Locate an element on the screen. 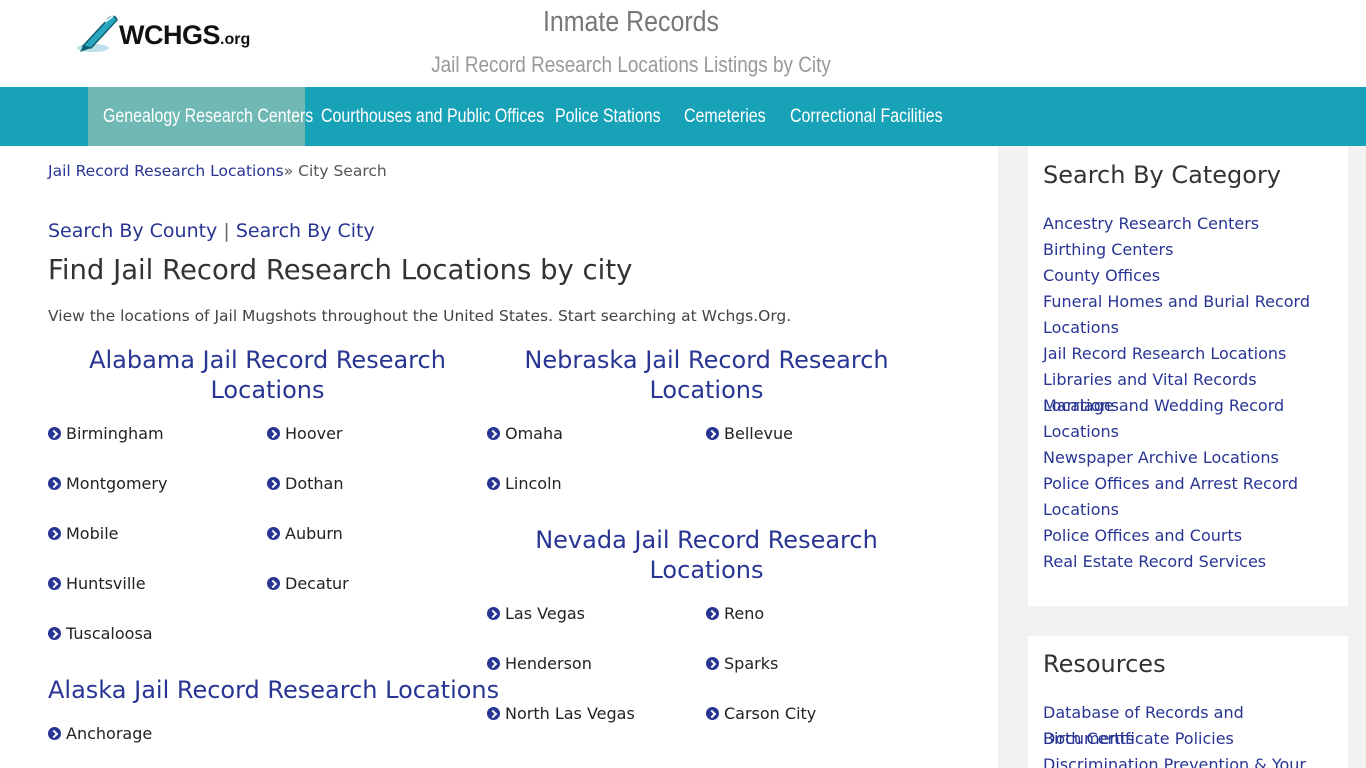 This screenshot has width=1366, height=768. city-link-montgomery: Montgomery is located at coordinates (107, 483).